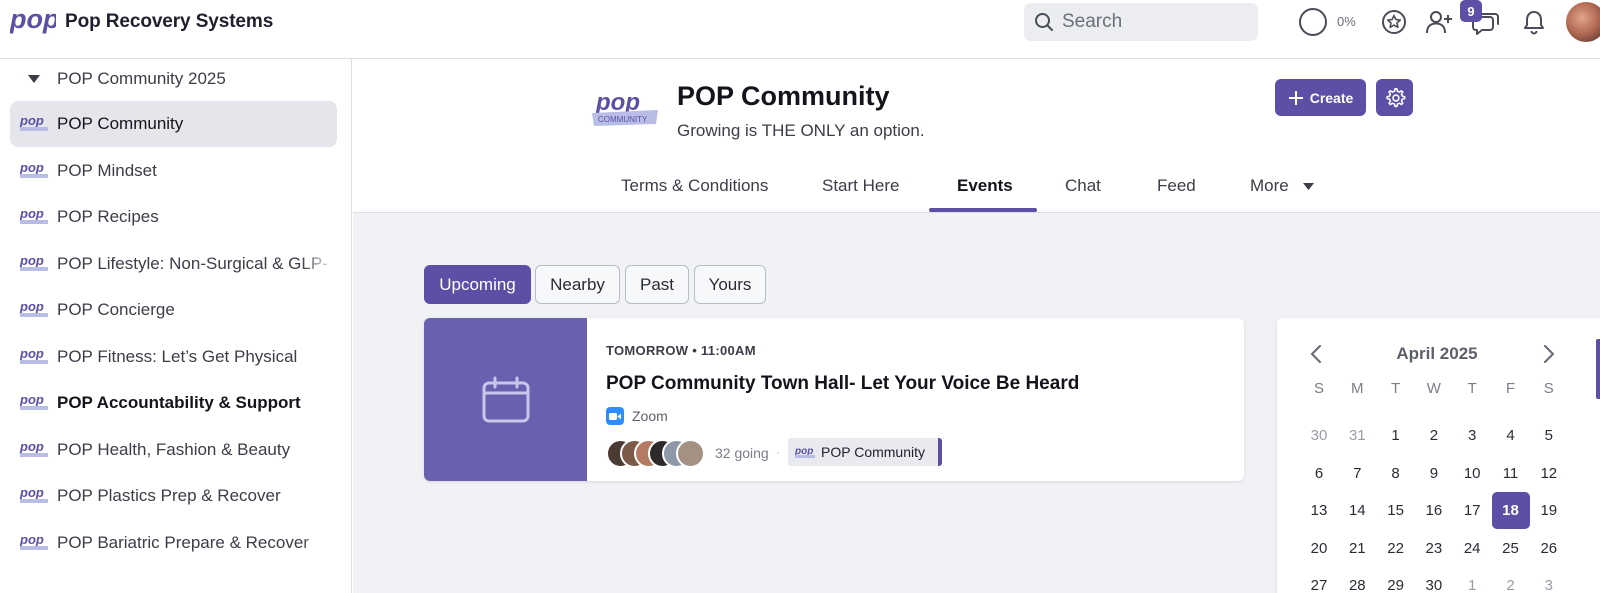 This screenshot has height=593, width=1600. What do you see at coordinates (1511, 548) in the screenshot?
I see `calendar-day: 25` at bounding box center [1511, 548].